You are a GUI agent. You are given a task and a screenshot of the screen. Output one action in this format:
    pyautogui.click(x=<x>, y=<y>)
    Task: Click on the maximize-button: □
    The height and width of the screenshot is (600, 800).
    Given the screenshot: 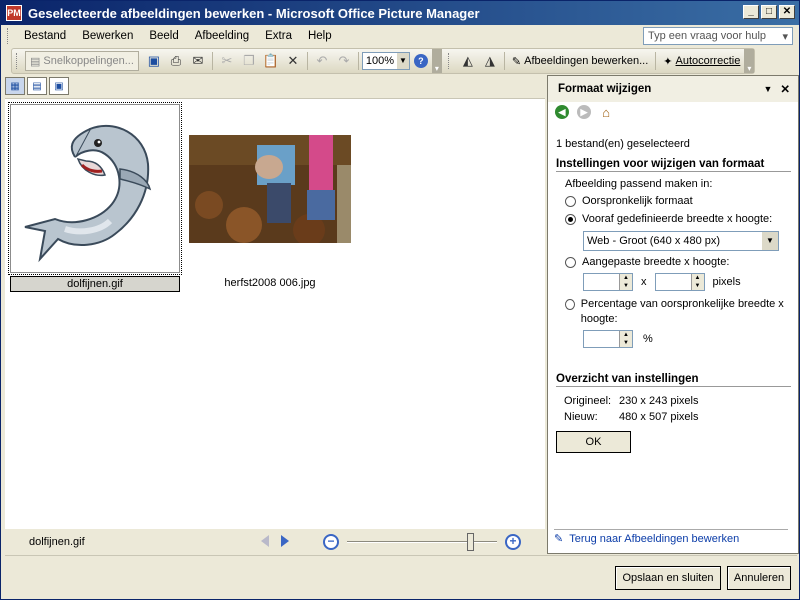 What is the action you would take?
    pyautogui.click(x=769, y=12)
    